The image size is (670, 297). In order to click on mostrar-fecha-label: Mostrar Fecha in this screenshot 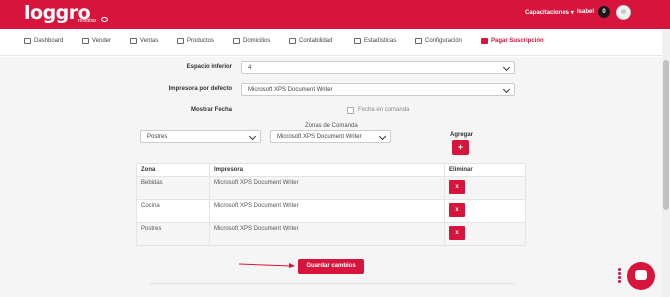, I will do `click(211, 110)`.